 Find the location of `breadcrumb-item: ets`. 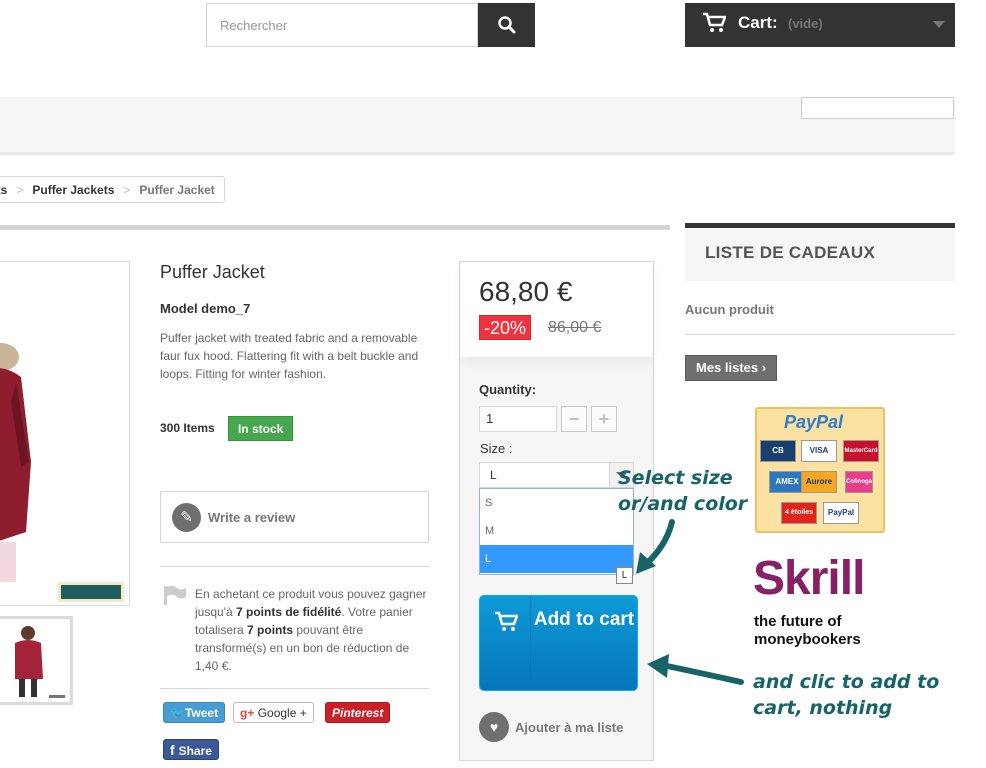

breadcrumb-item: ets is located at coordinates (8, 190).